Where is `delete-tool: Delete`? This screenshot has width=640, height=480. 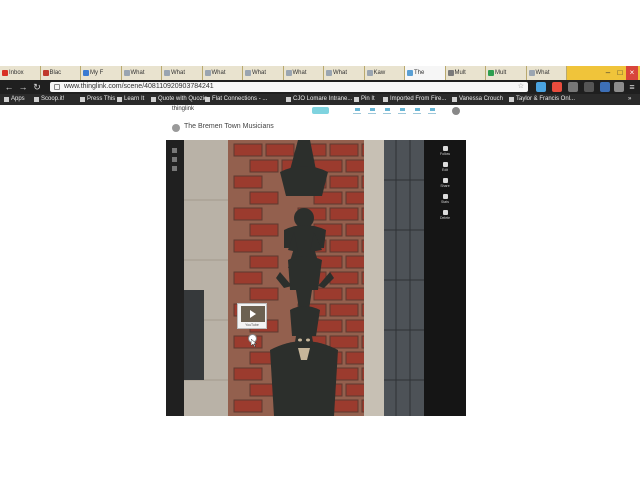
delete-tool: Delete is located at coordinates (445, 215).